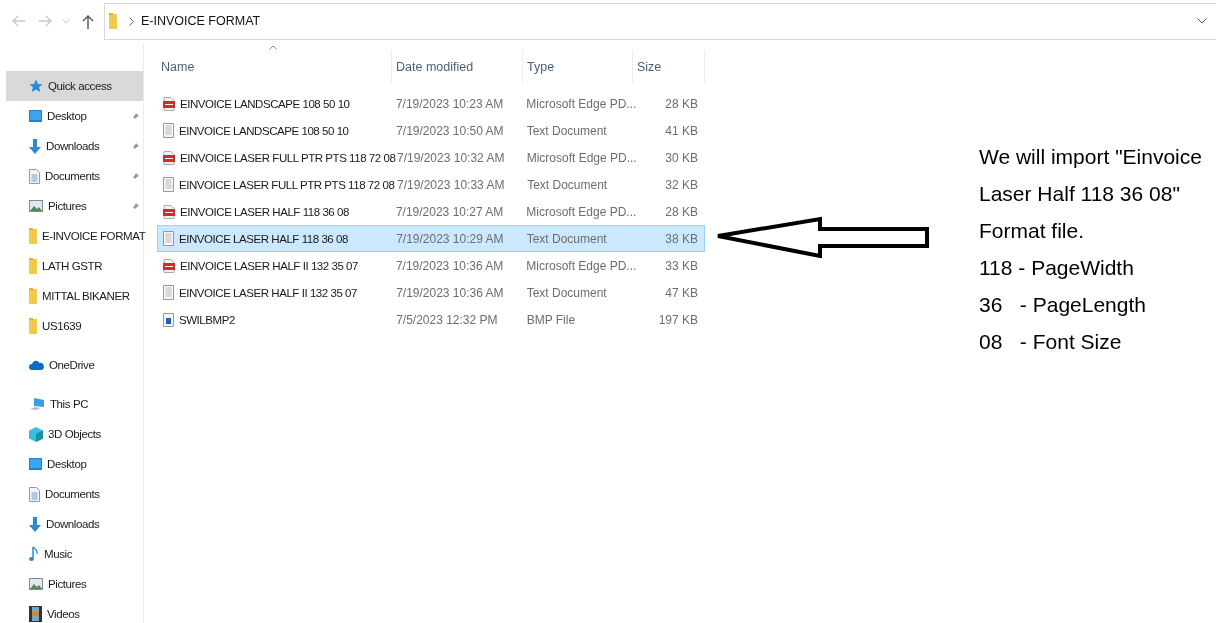 The height and width of the screenshot is (623, 1216). What do you see at coordinates (74, 404) in the screenshot?
I see `sidebar-item: This PC` at bounding box center [74, 404].